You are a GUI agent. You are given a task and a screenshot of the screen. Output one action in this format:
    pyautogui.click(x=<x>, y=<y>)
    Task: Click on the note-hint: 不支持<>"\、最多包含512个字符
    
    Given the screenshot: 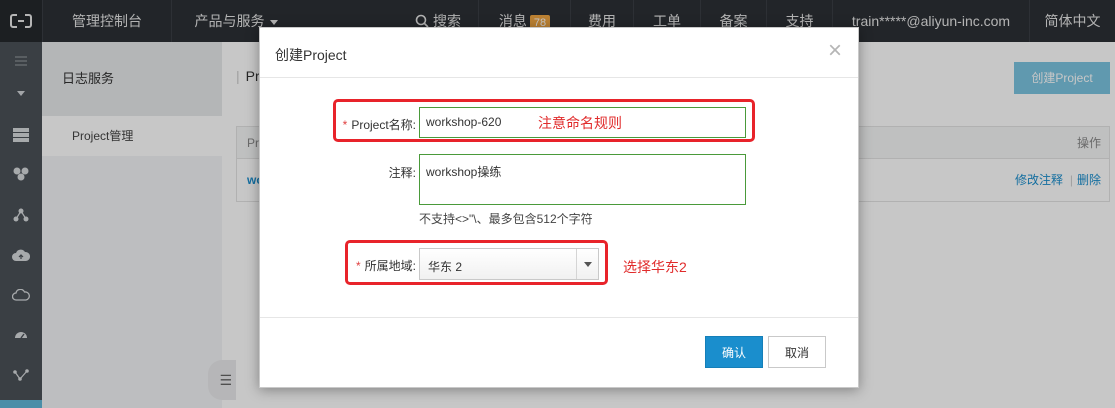 What is the action you would take?
    pyautogui.click(x=506, y=219)
    